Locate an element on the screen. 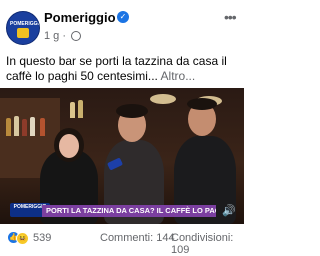 The width and height of the screenshot is (320, 256). barman-hair is located at coordinates (202, 104).